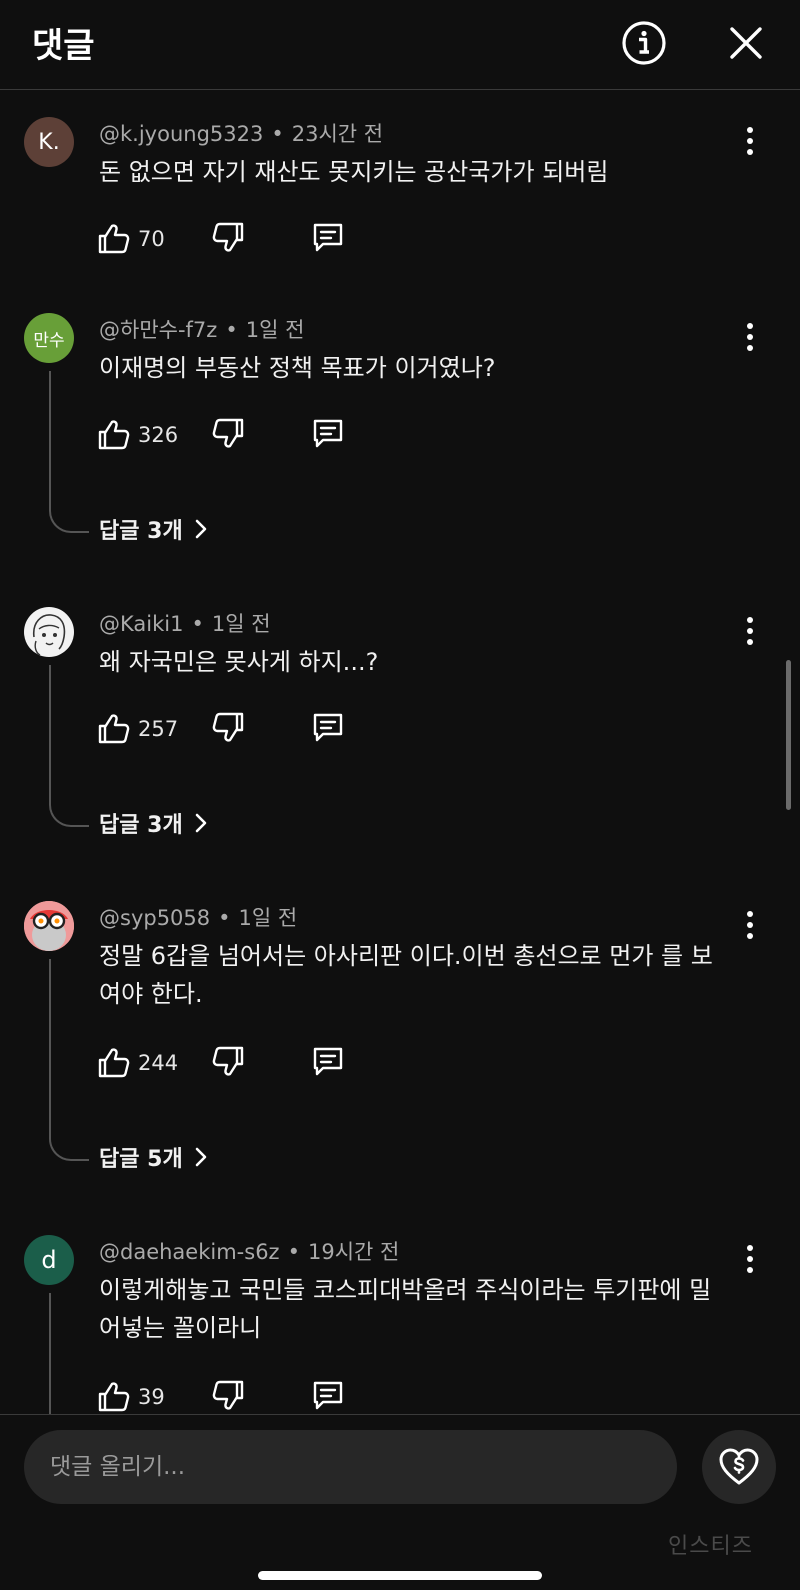 The height and width of the screenshot is (1590, 800). What do you see at coordinates (49, 142) in the screenshot?
I see `avatar: K.` at bounding box center [49, 142].